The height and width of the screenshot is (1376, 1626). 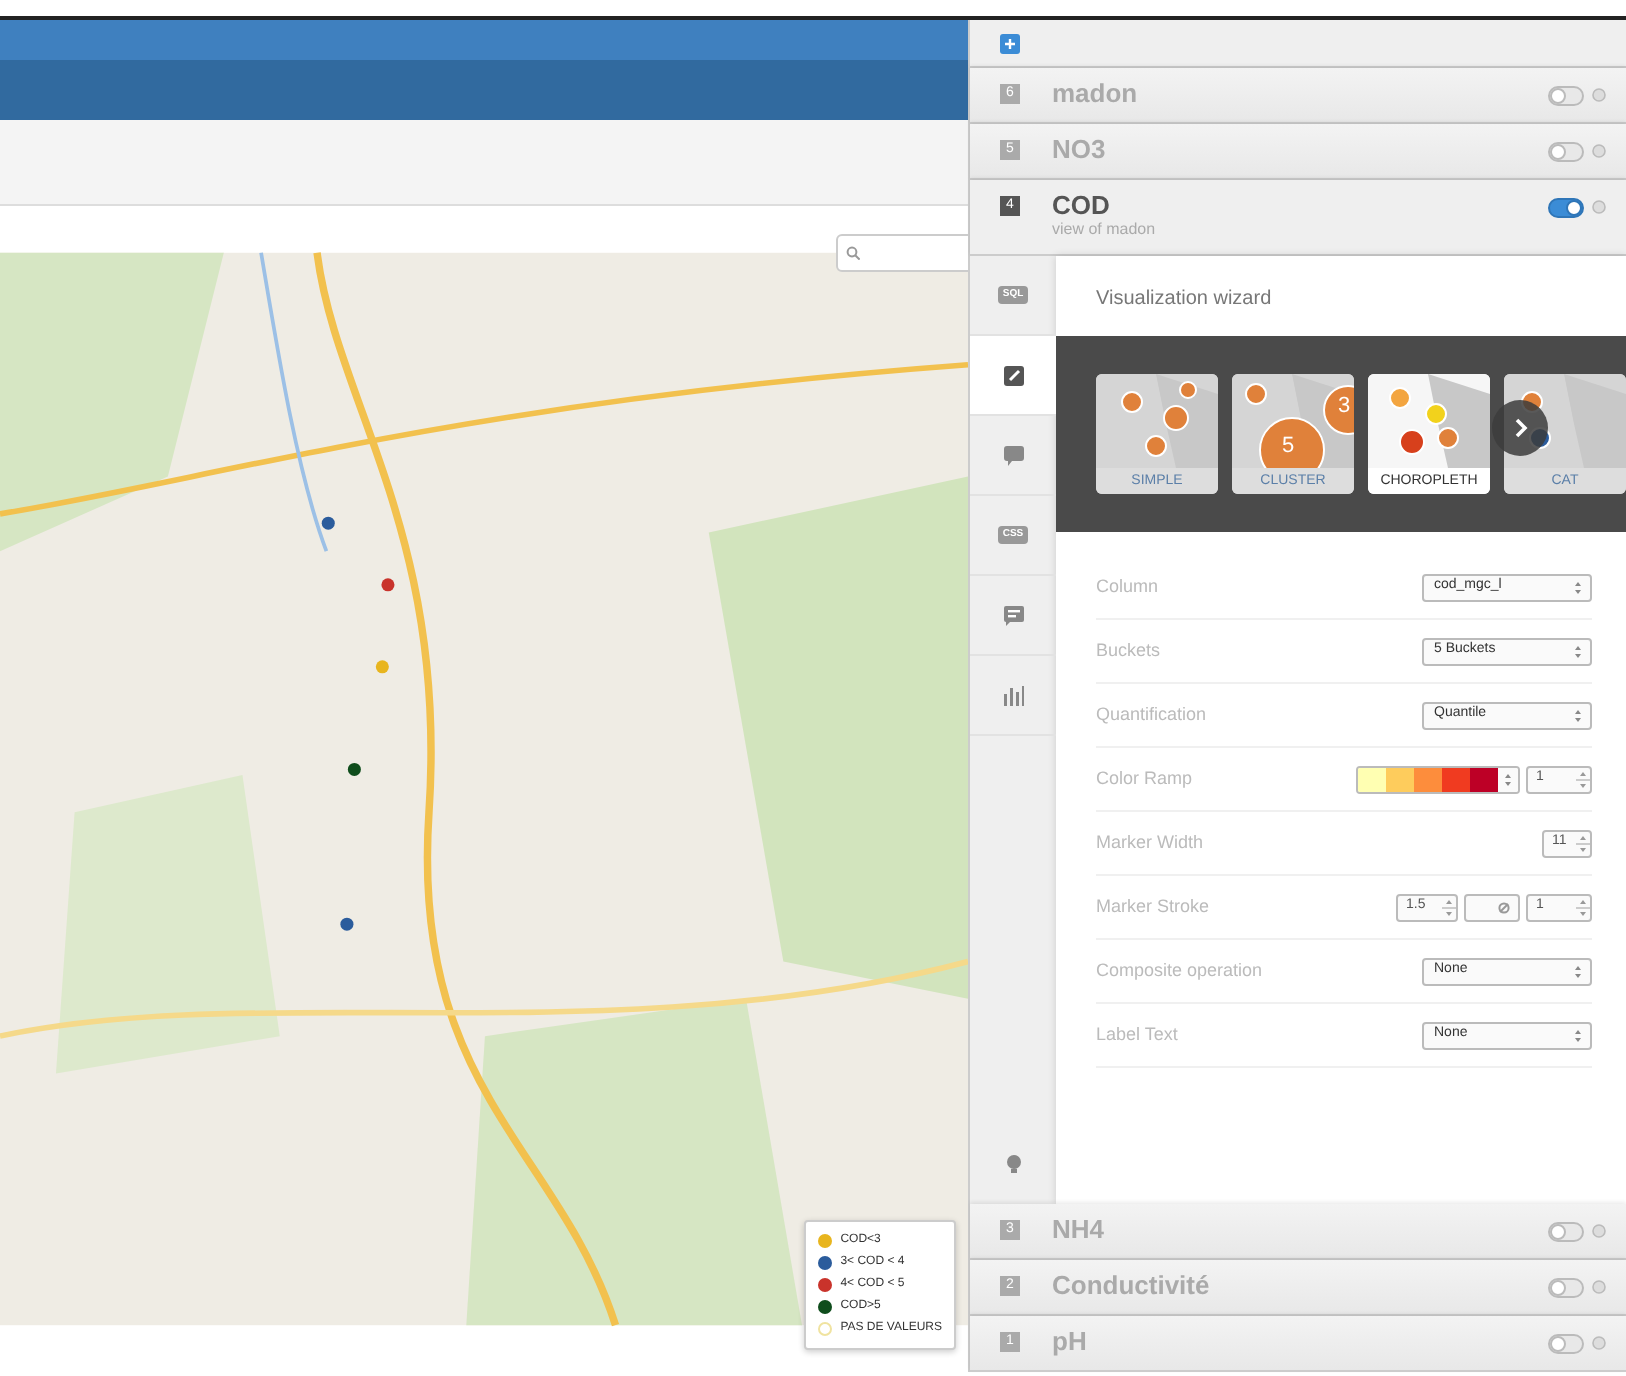 What do you see at coordinates (1128, 650) in the screenshot?
I see `field-label: Buckets` at bounding box center [1128, 650].